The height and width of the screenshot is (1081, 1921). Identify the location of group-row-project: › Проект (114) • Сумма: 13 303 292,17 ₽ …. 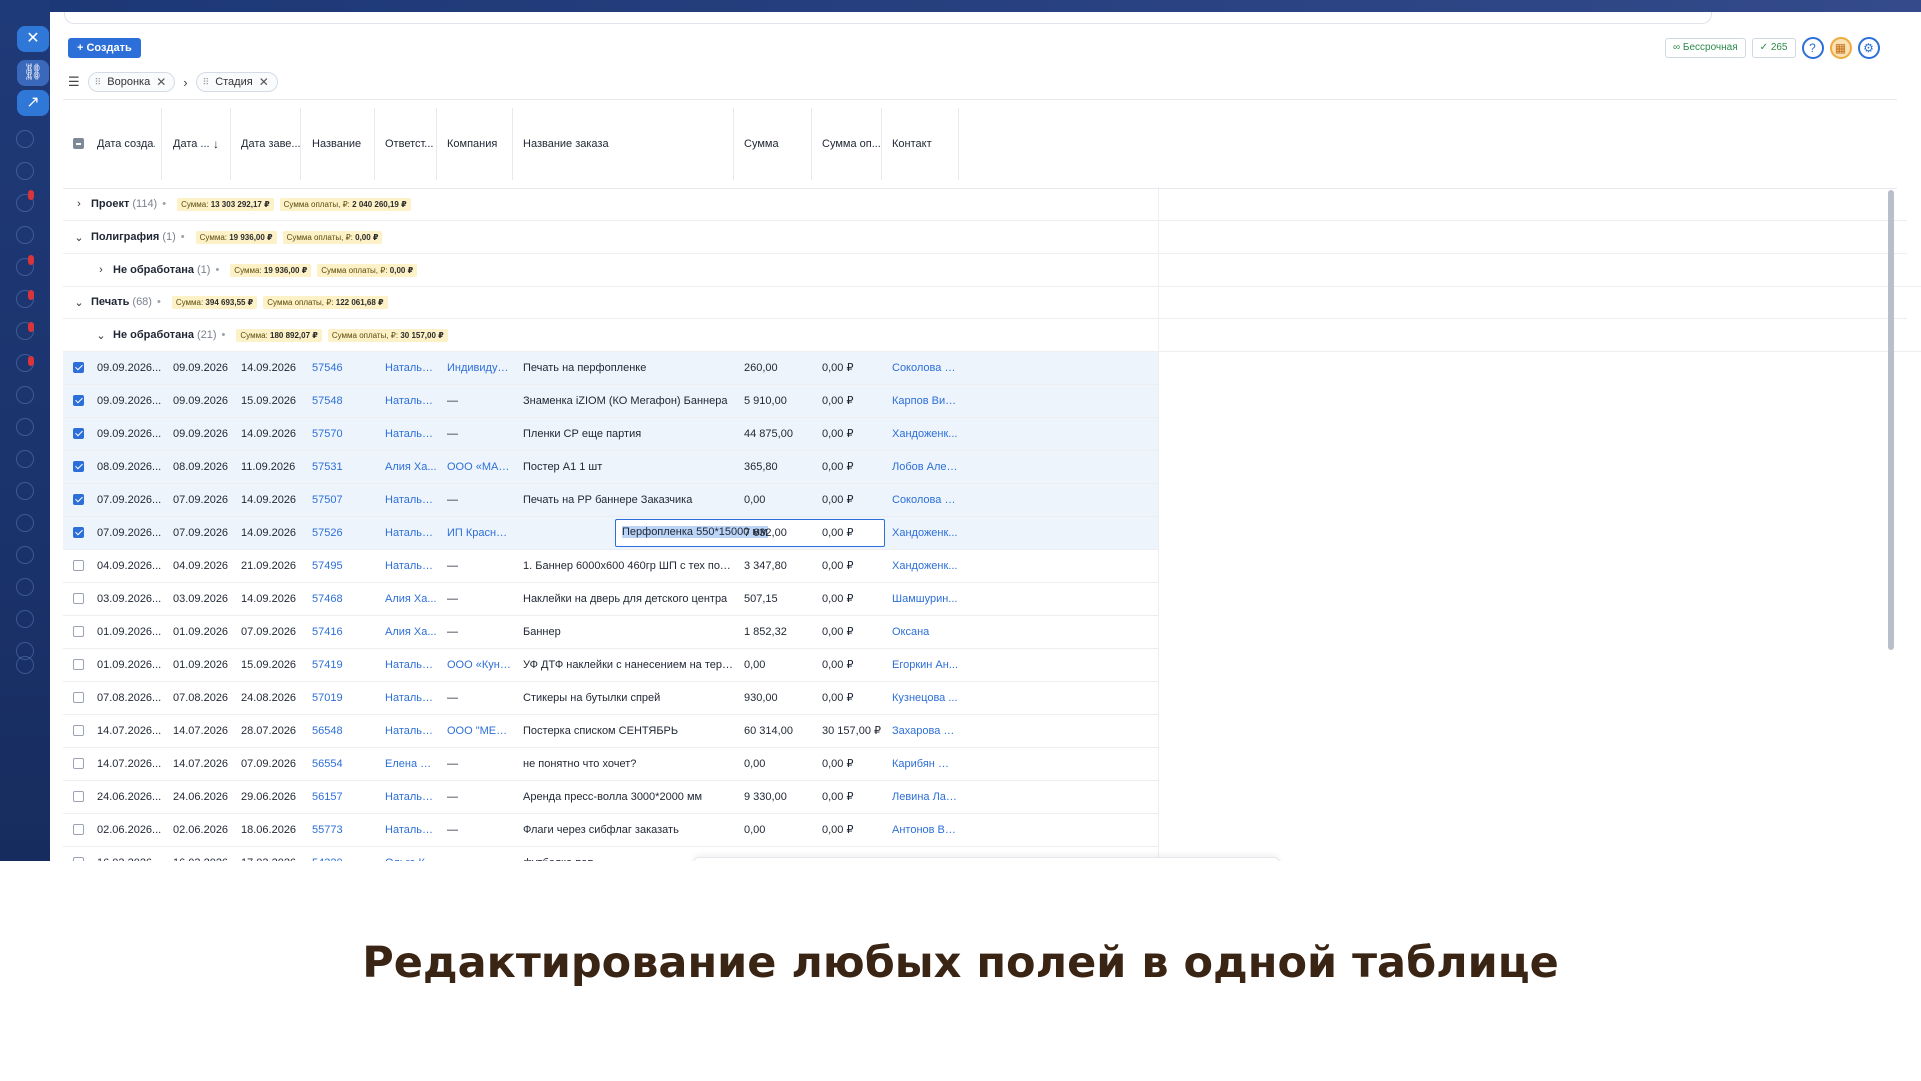
(985, 204).